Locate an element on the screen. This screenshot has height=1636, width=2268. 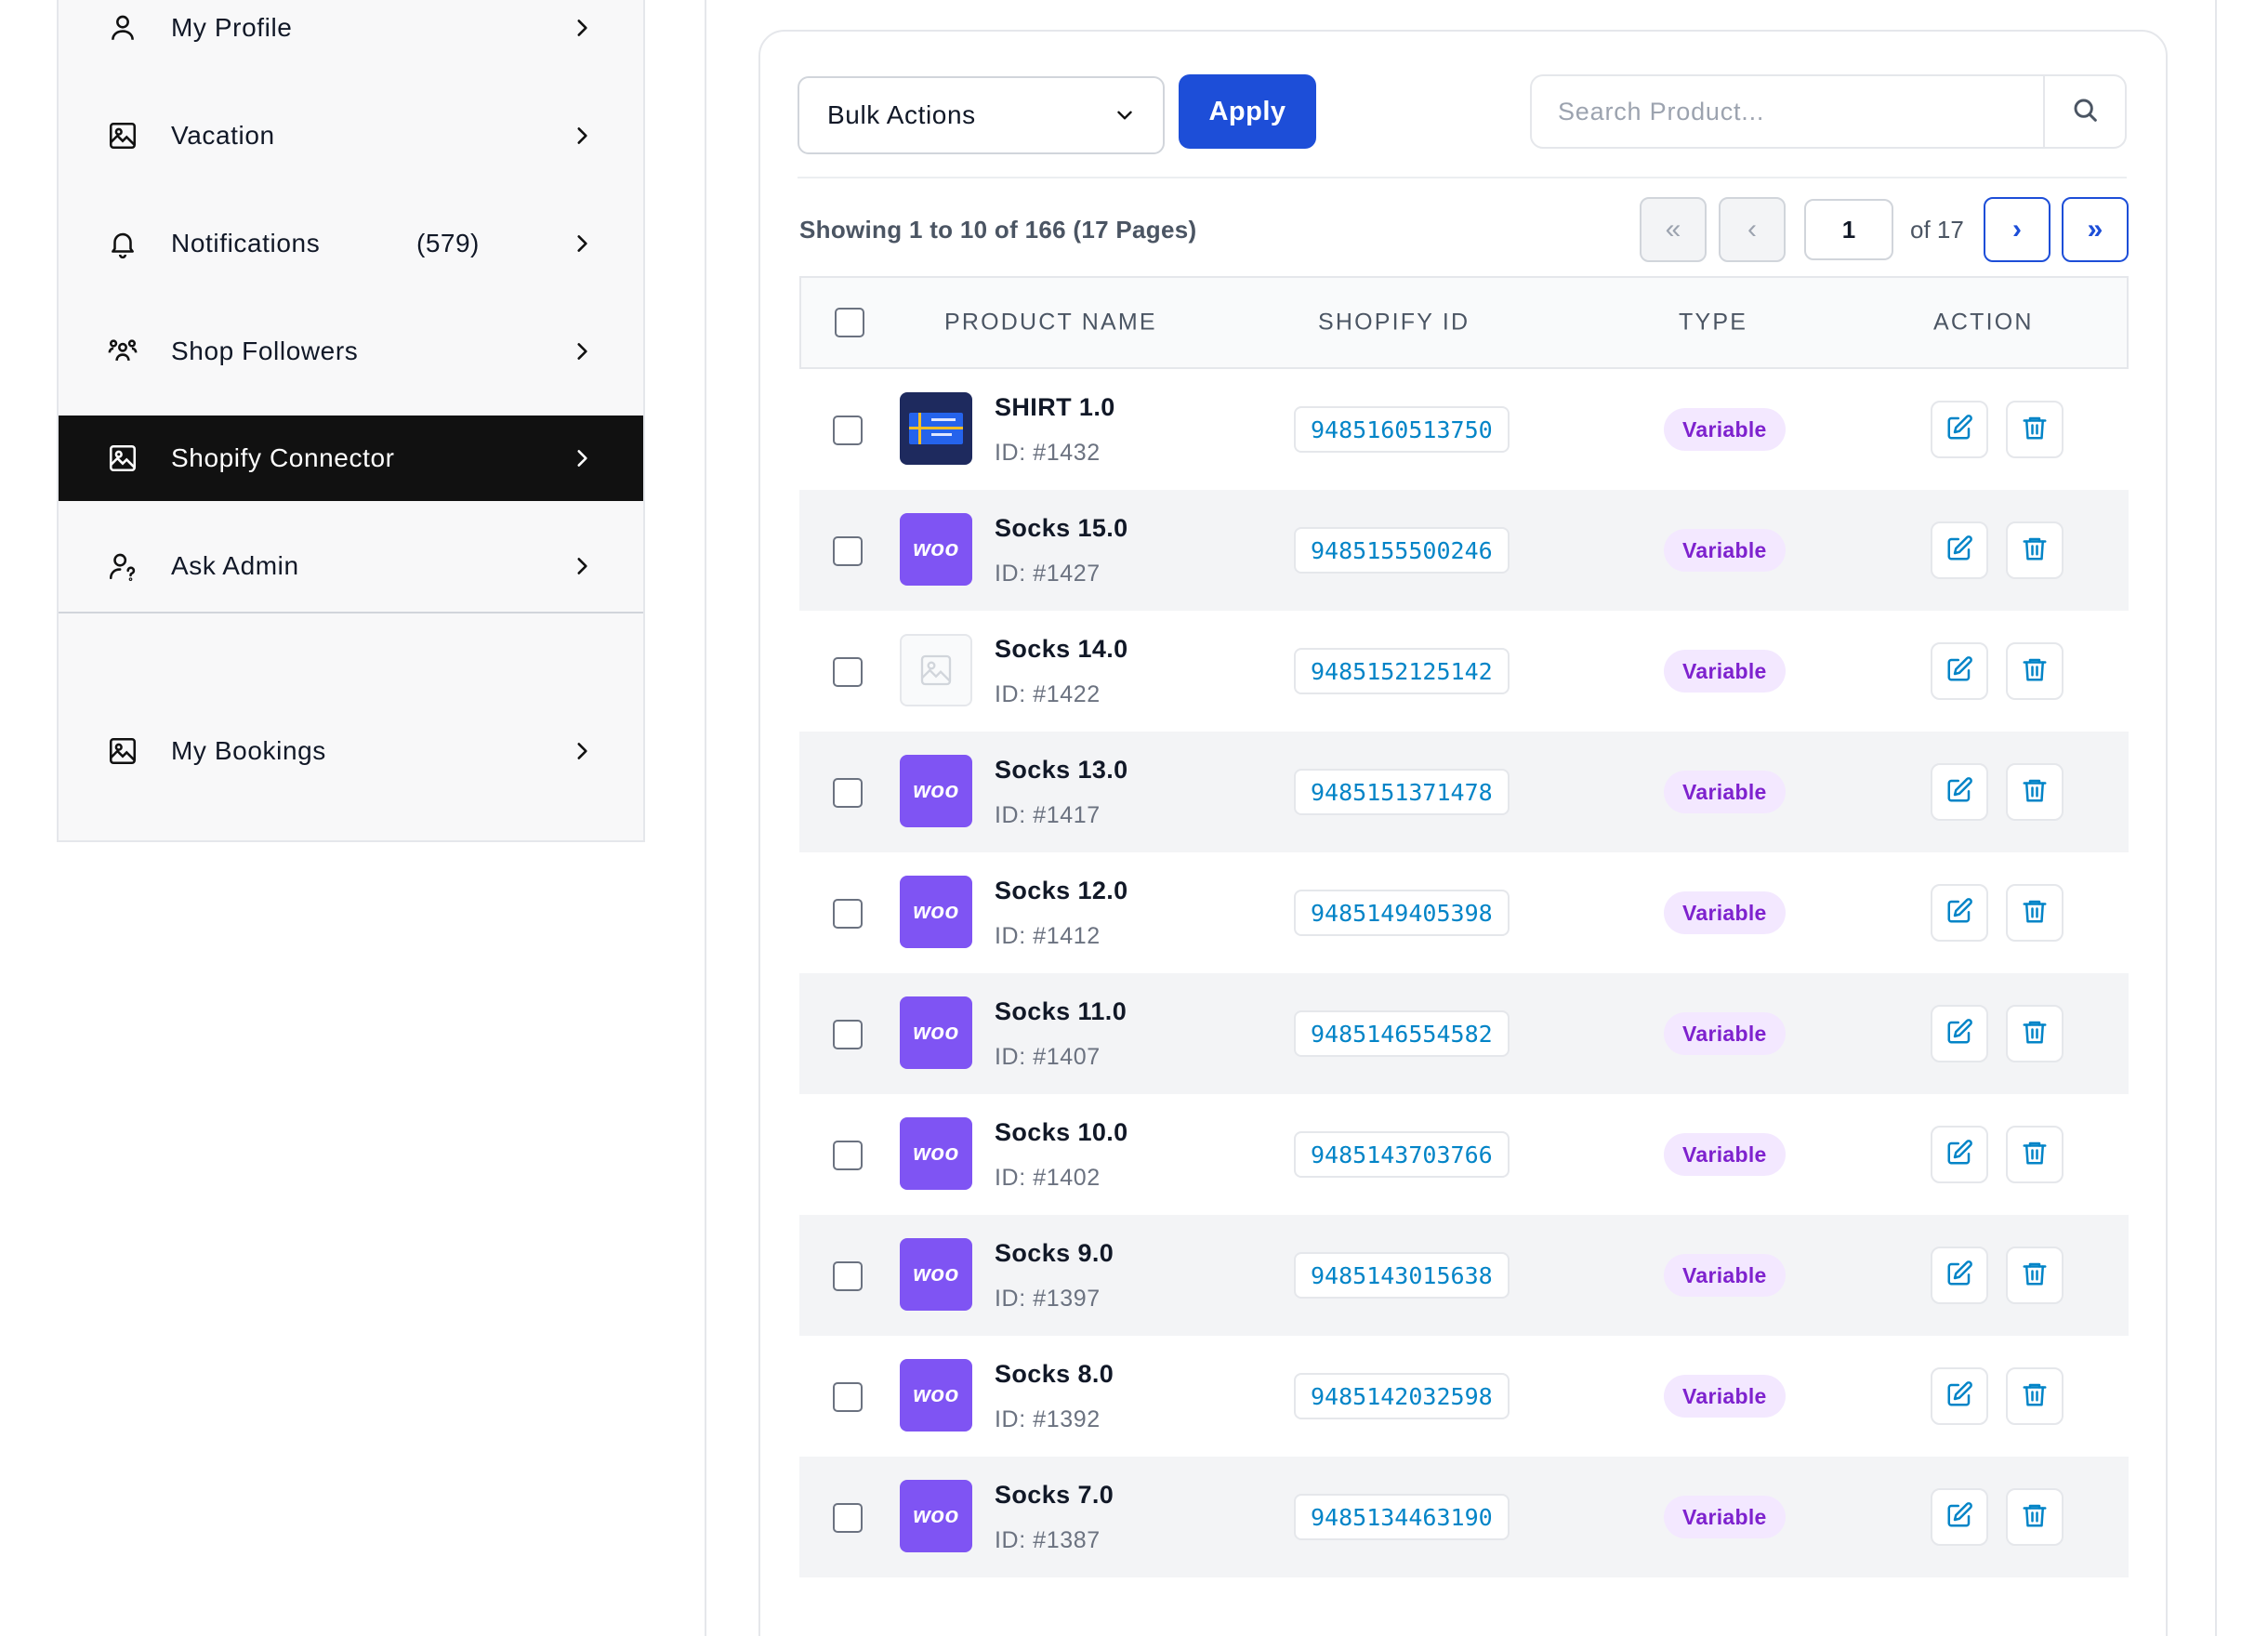
product-id: ID: #1387 is located at coordinates (1048, 1540).